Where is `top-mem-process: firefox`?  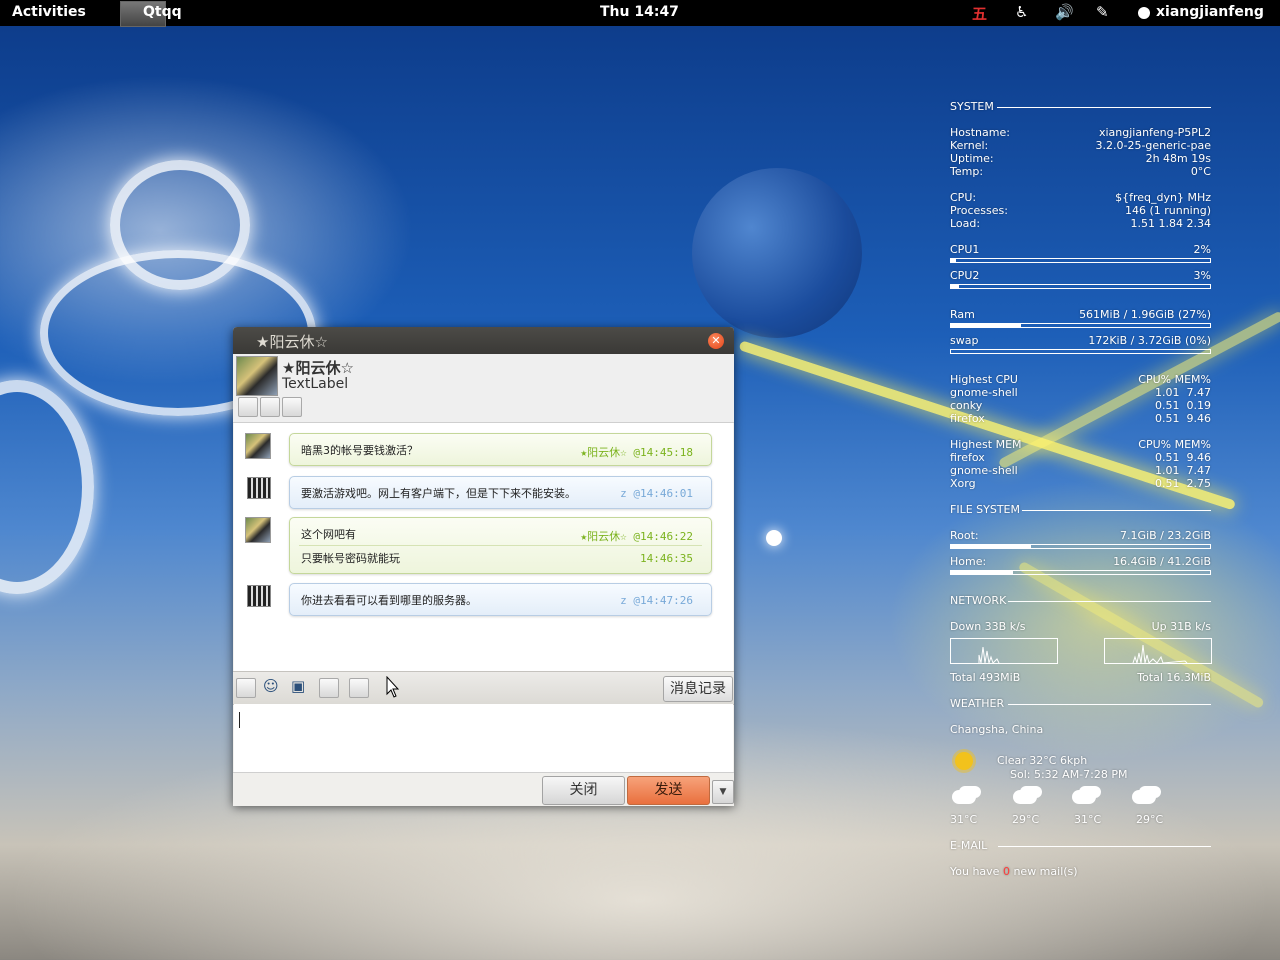 top-mem-process: firefox is located at coordinates (967, 457).